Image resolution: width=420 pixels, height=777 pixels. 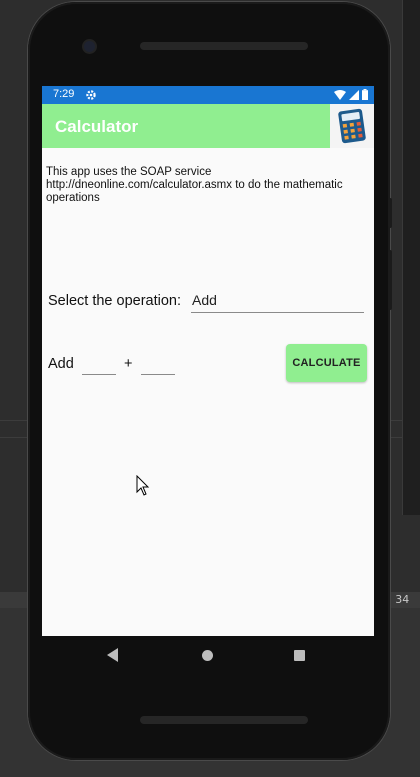 What do you see at coordinates (143, 485) in the screenshot?
I see `mouse-cursor-icon` at bounding box center [143, 485].